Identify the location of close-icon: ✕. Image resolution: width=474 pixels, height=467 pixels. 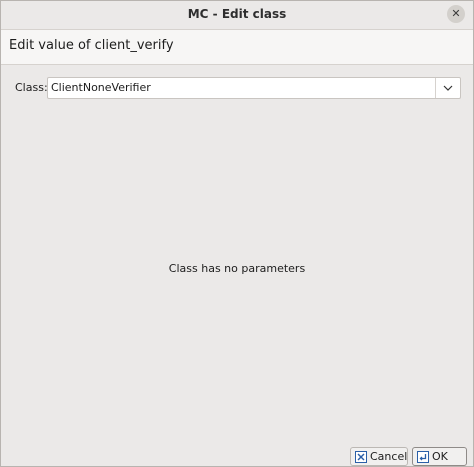
(456, 13).